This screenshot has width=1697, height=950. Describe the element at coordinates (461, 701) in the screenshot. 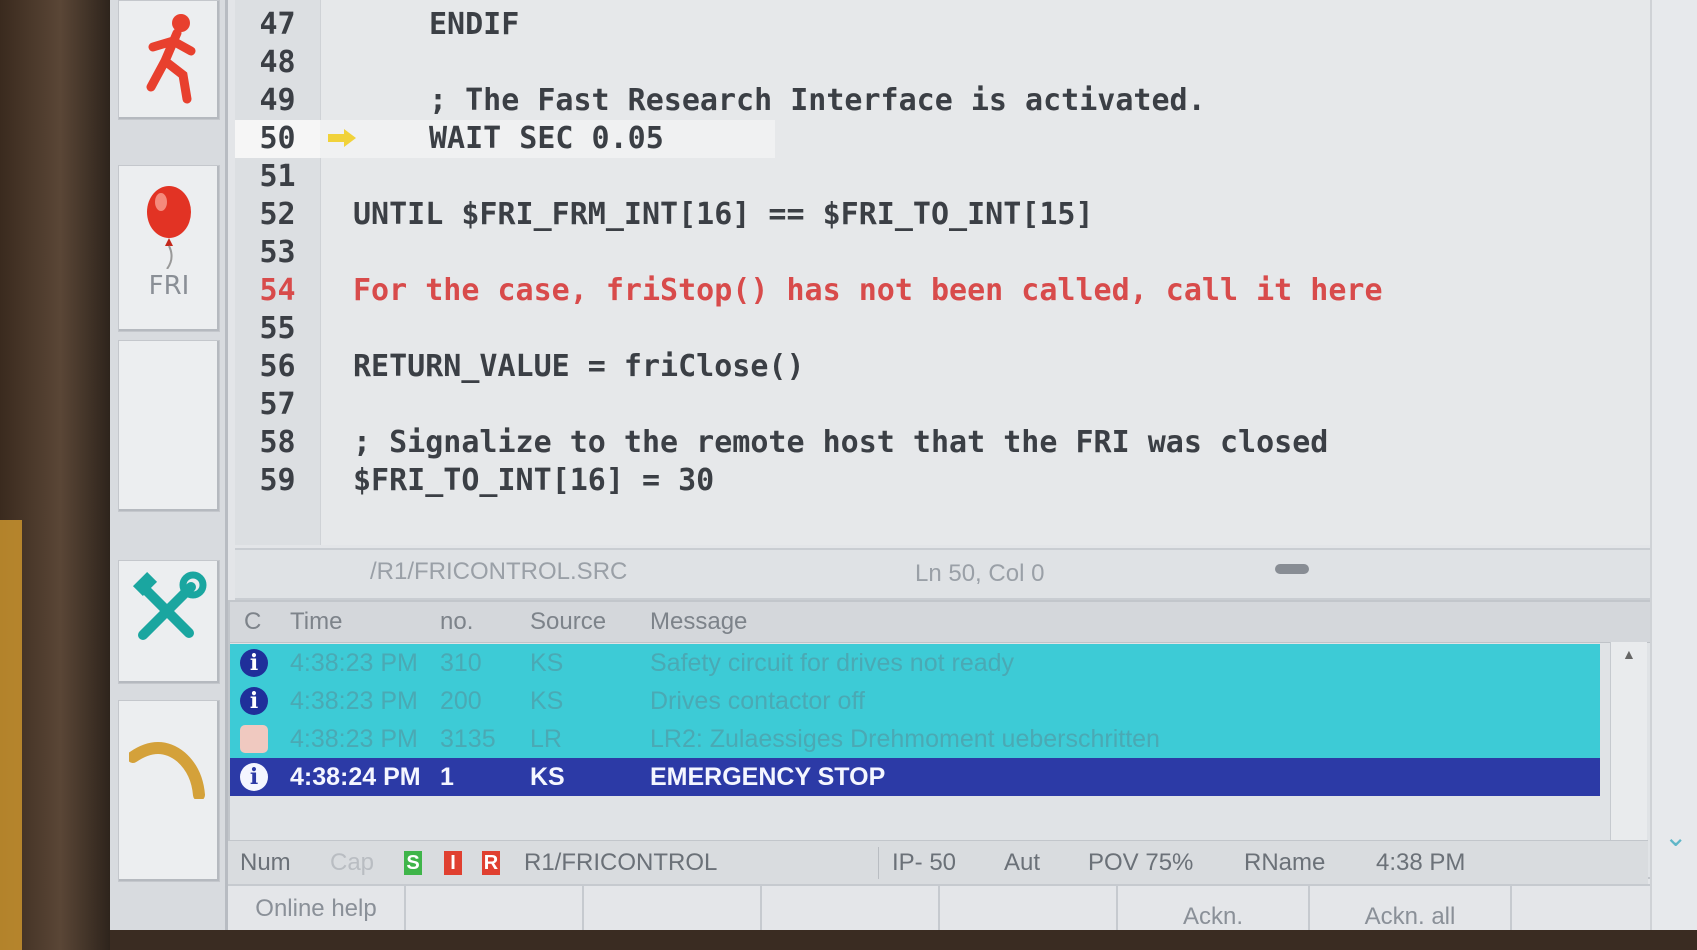

I see `message-no: 200` at that location.